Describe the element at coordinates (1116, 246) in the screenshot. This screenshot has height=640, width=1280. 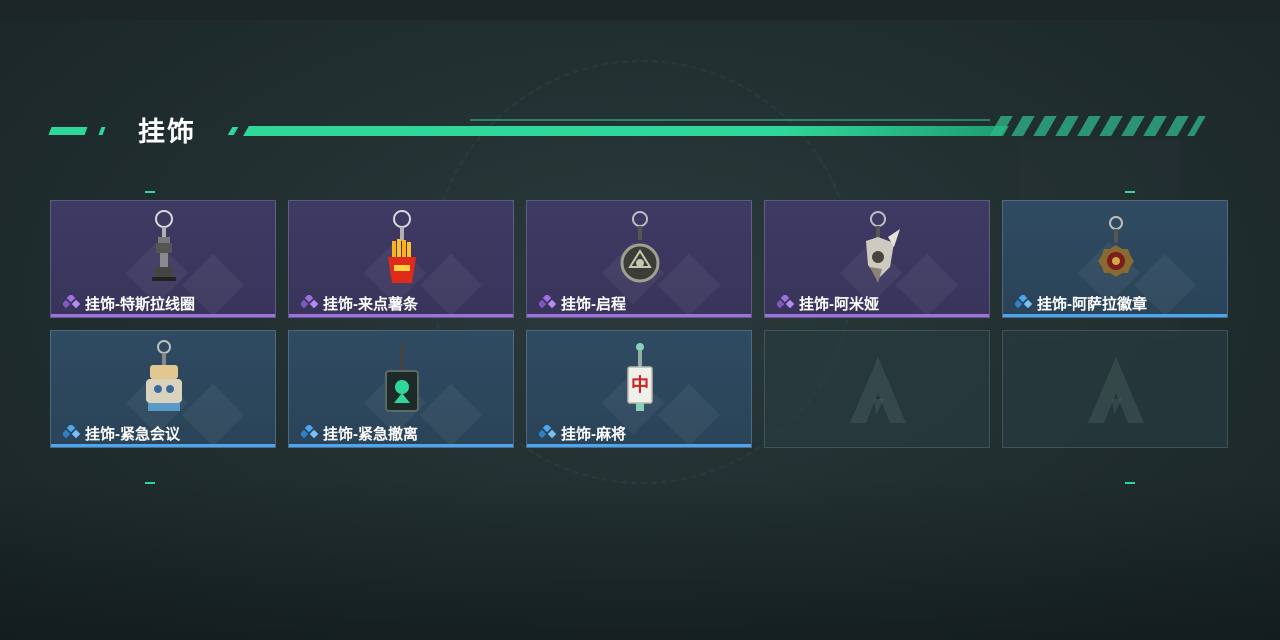
I see `ahsarah-badge-charm-icon` at that location.